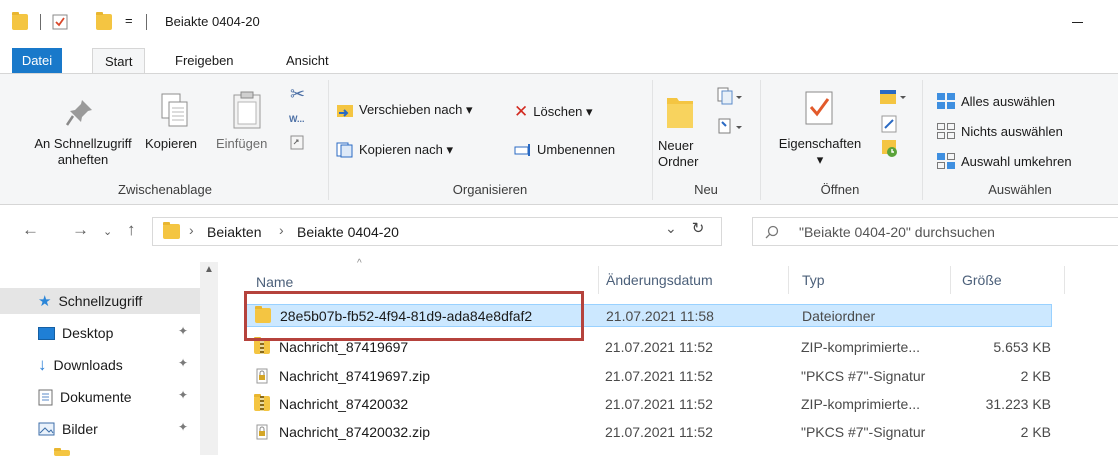 This screenshot has width=1118, height=456. What do you see at coordinates (995, 101) in the screenshot?
I see `select-all-button: Alles auswählen` at bounding box center [995, 101].